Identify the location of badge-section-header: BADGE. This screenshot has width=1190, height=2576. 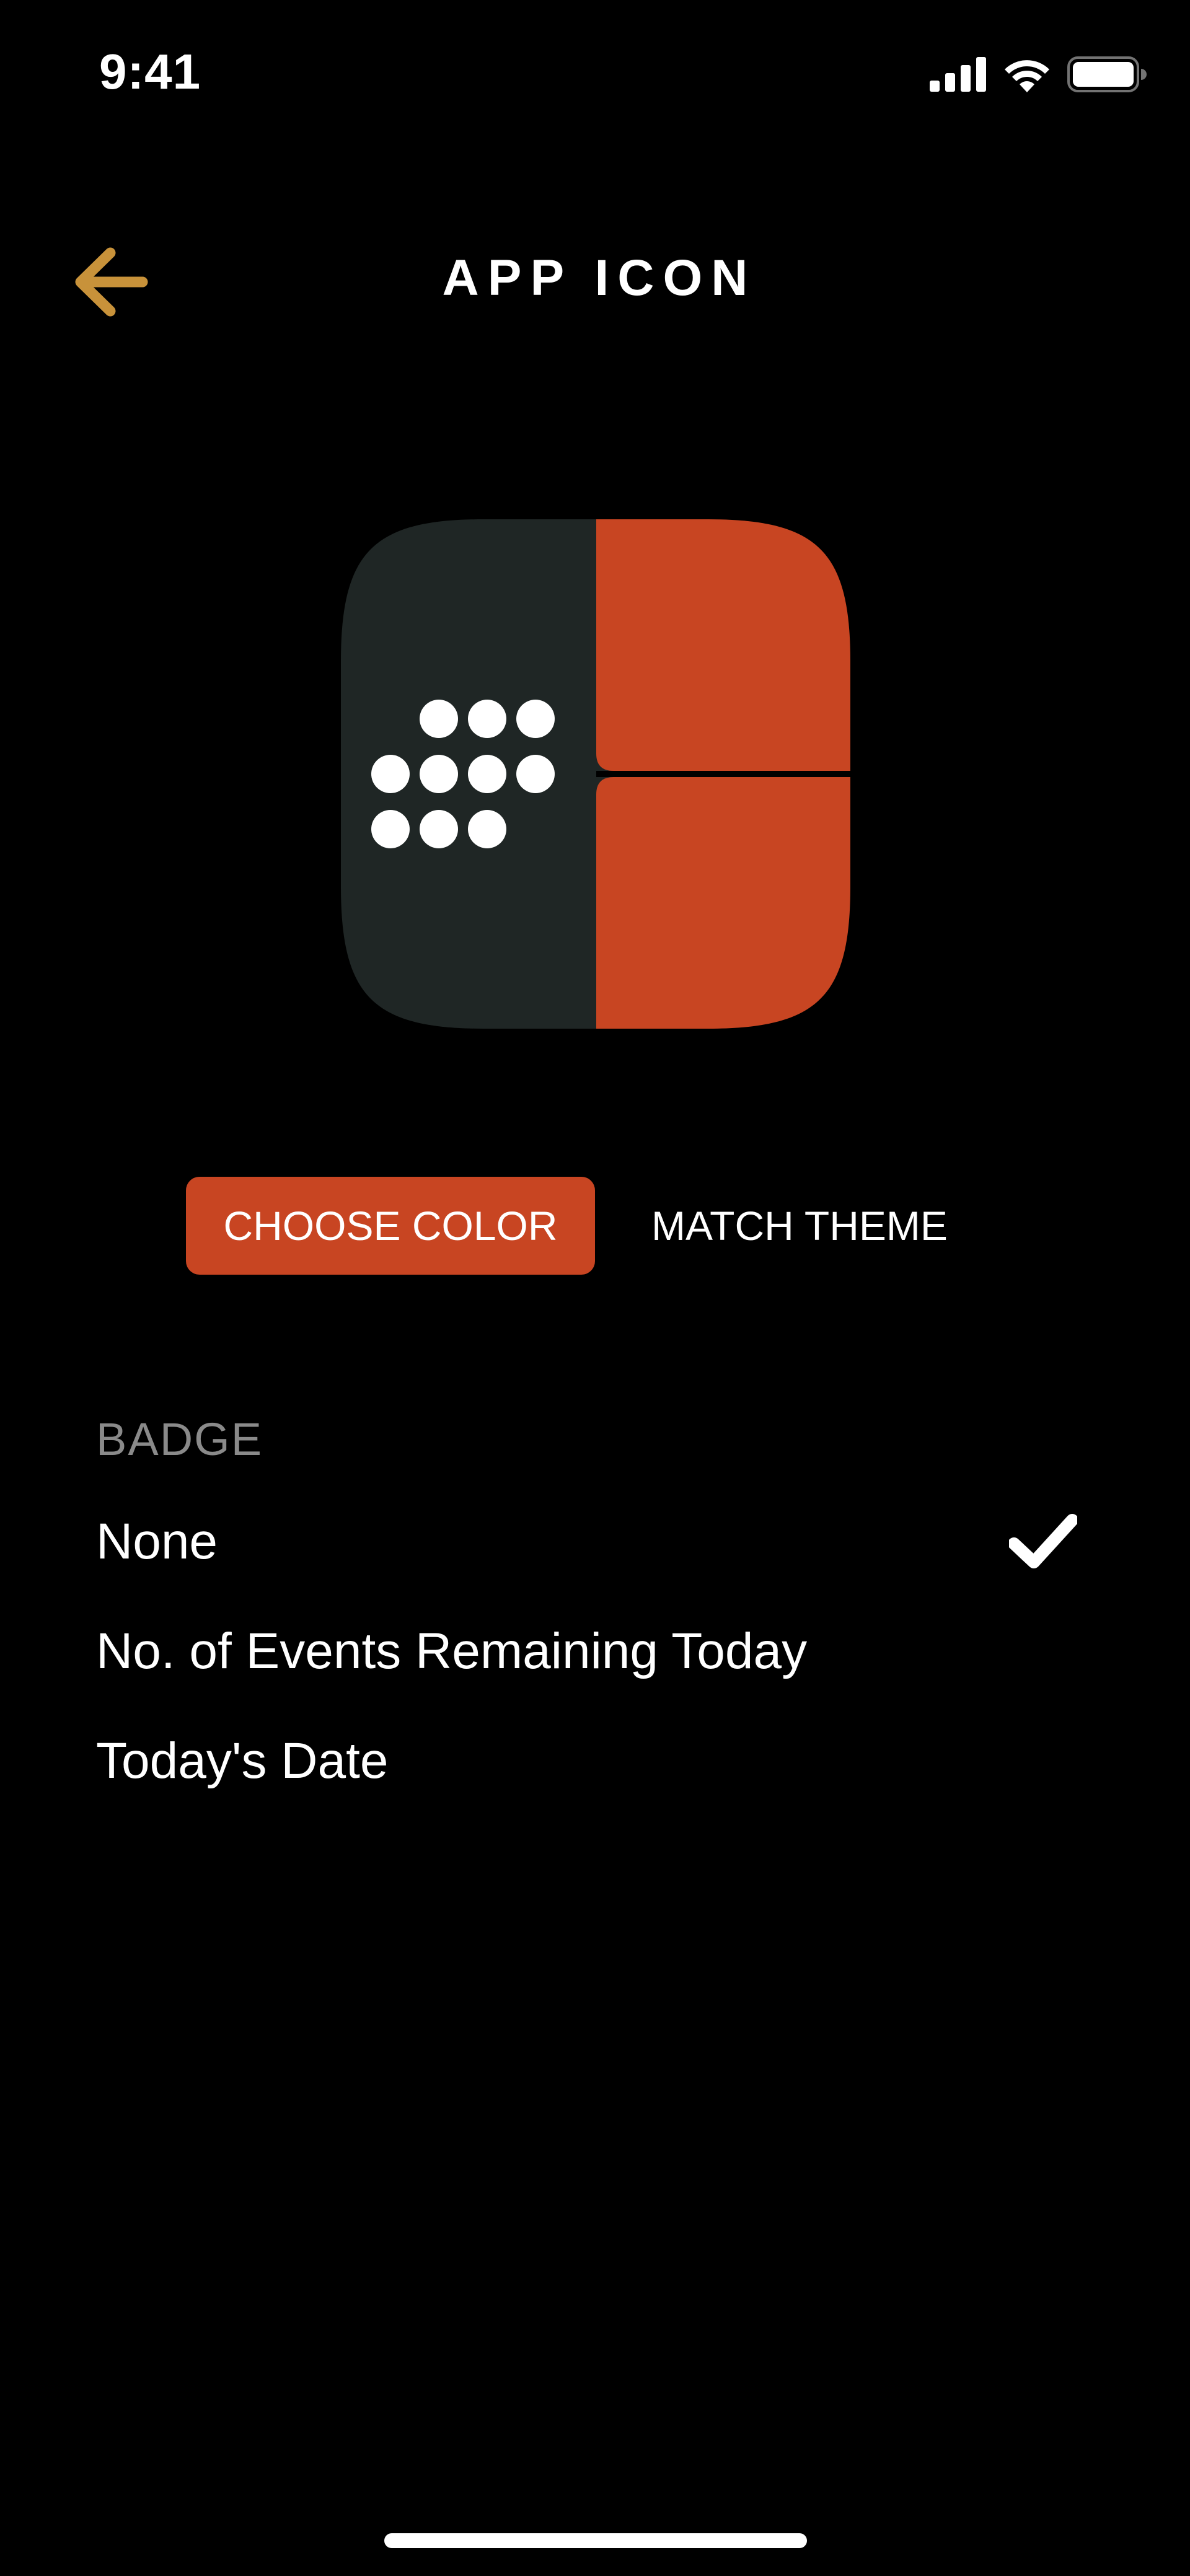
(179, 1439).